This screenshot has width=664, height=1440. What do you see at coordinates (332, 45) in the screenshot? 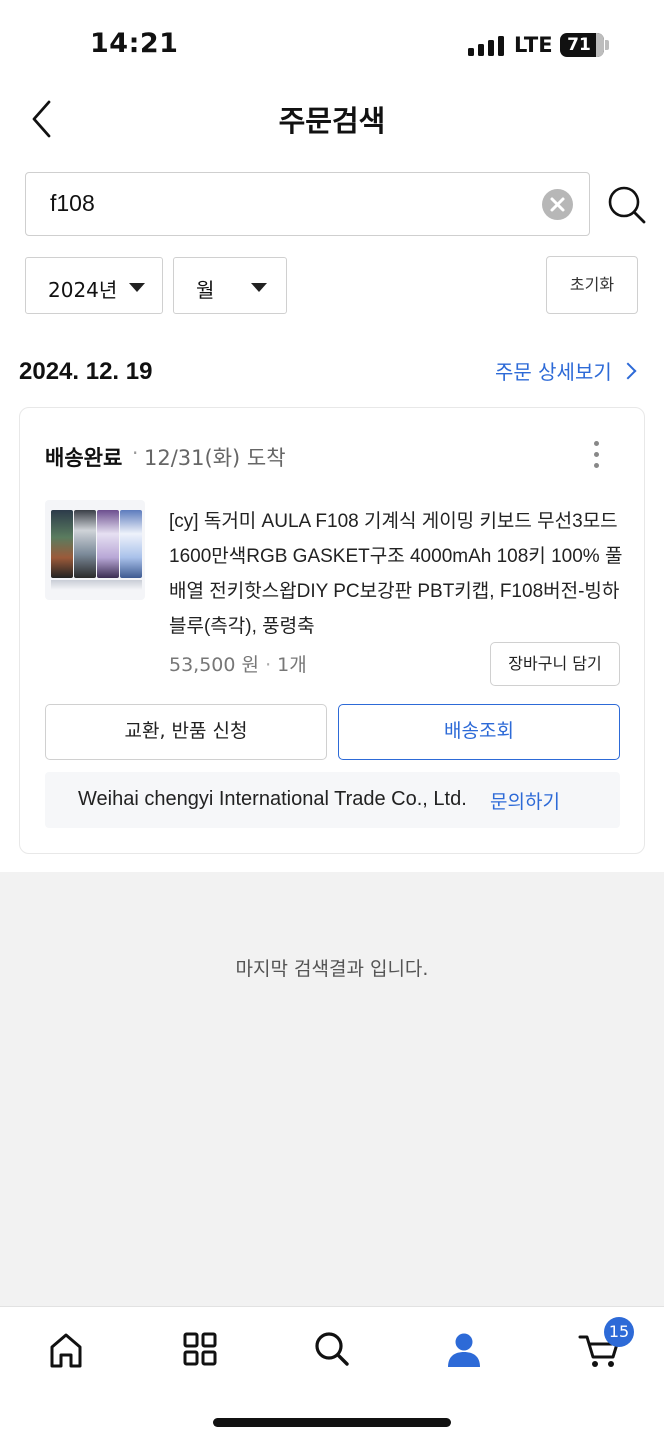
I see `status-bar: 14:21 LTE 71` at bounding box center [332, 45].